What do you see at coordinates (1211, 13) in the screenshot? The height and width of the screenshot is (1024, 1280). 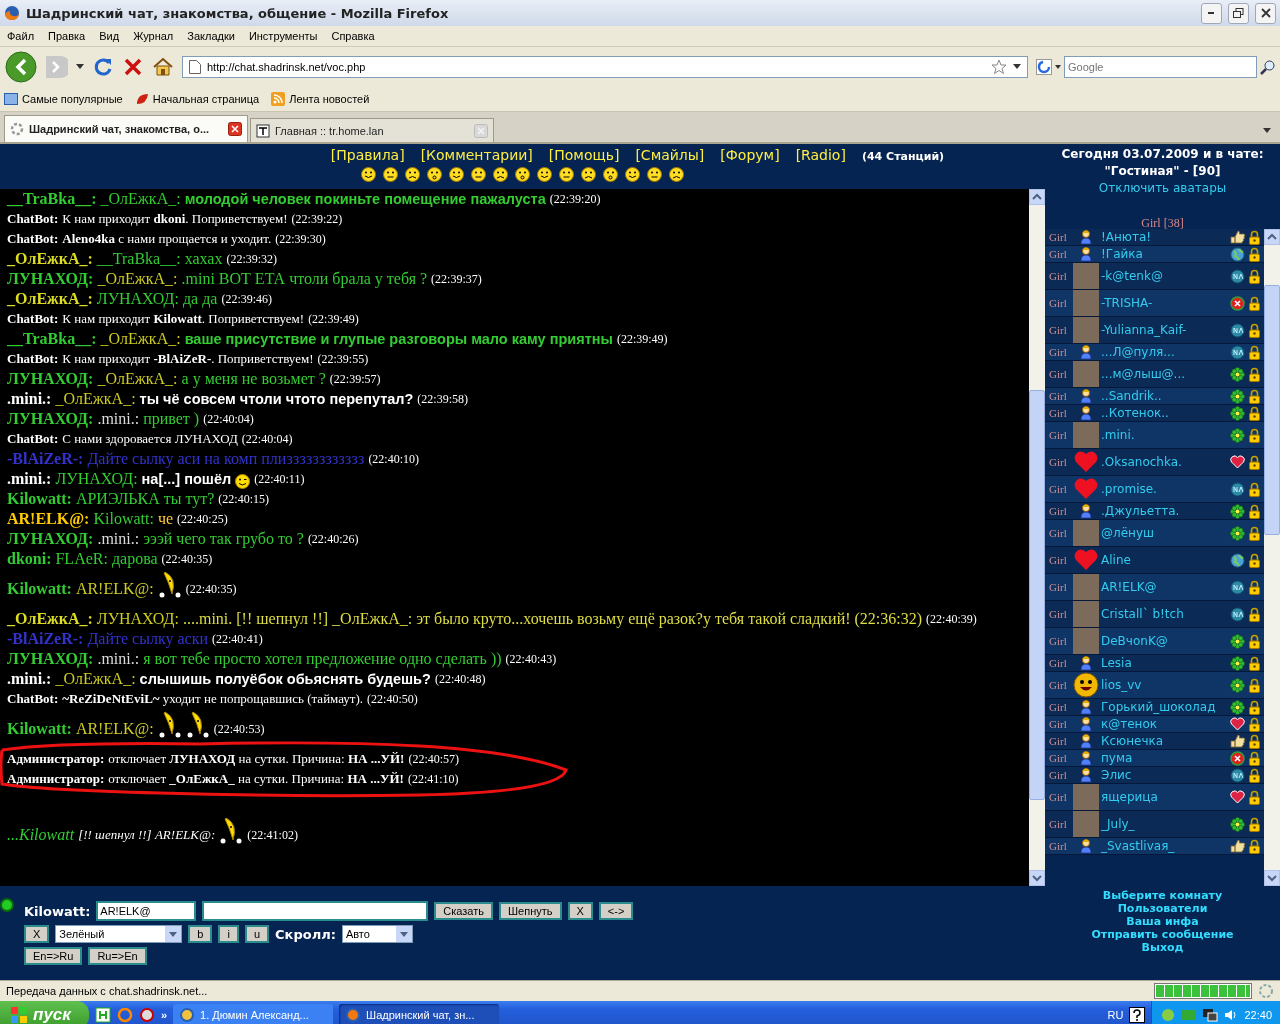 I see `minimize-button` at bounding box center [1211, 13].